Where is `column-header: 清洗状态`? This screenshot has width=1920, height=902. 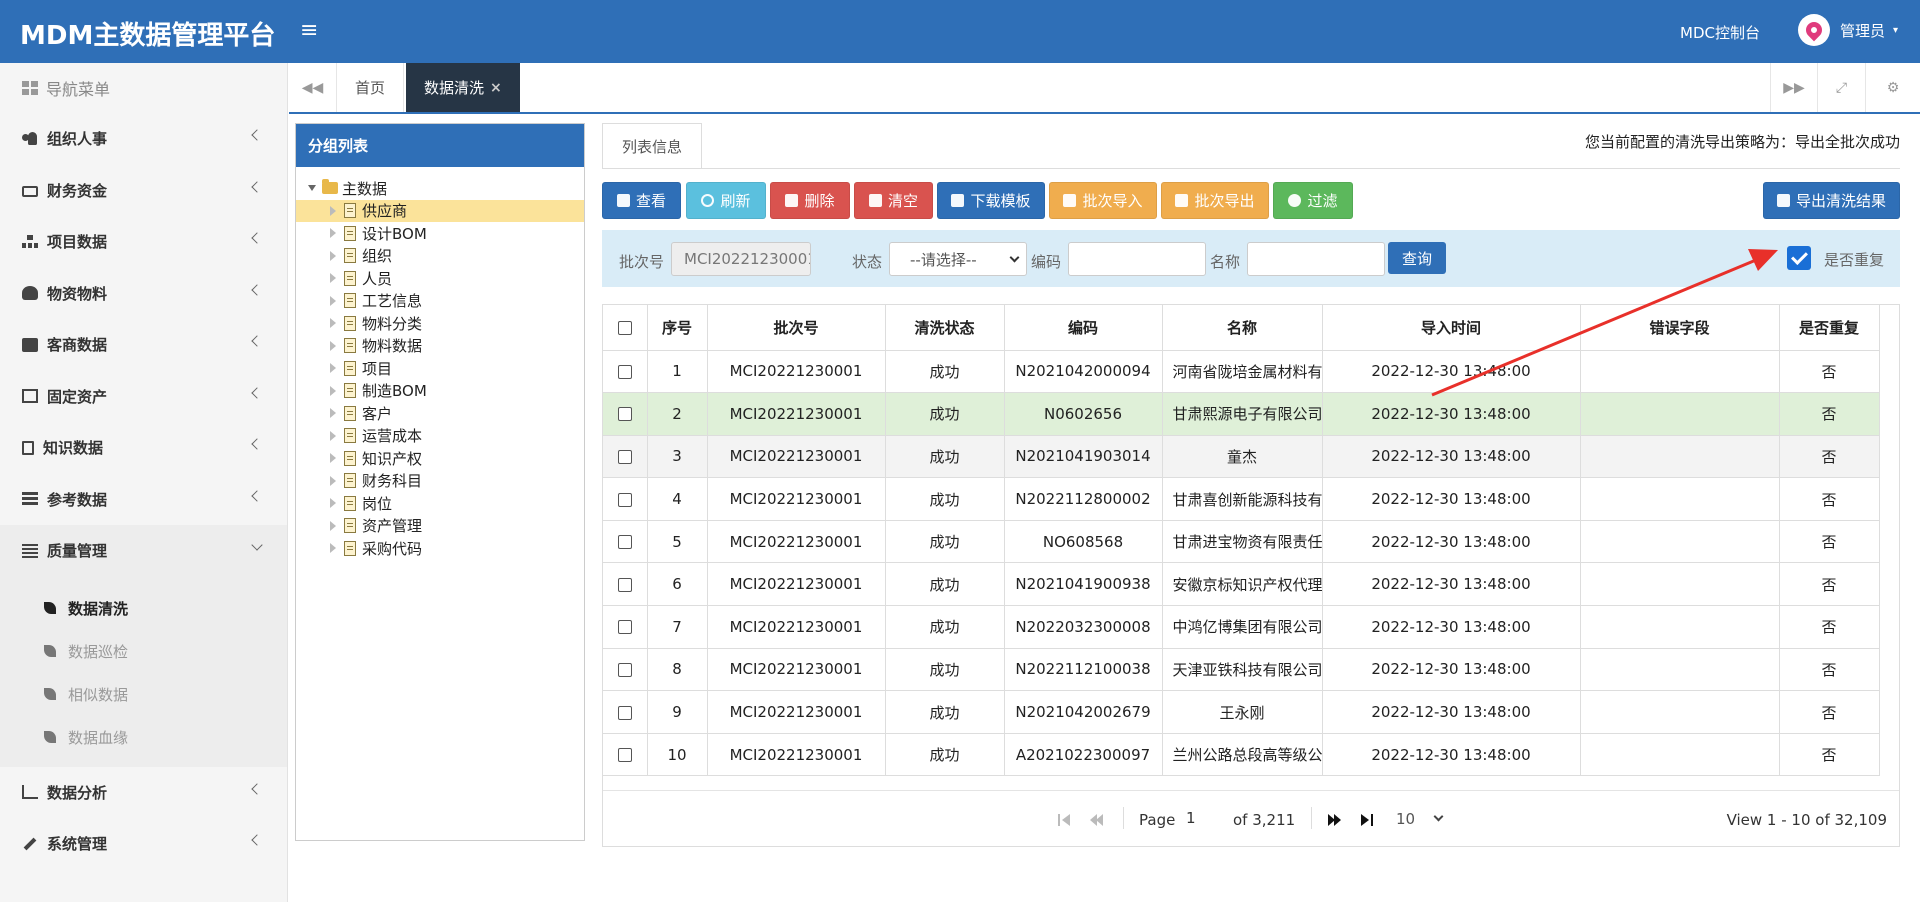 column-header: 清洗状态 is located at coordinates (944, 328).